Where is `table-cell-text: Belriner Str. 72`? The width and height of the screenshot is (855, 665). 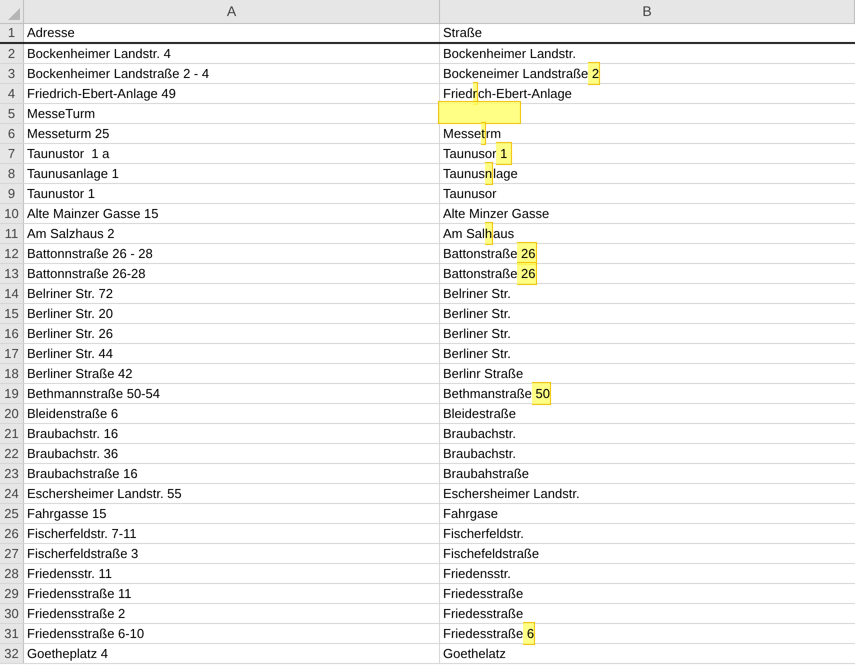
table-cell-text: Belriner Str. 72 is located at coordinates (70, 293).